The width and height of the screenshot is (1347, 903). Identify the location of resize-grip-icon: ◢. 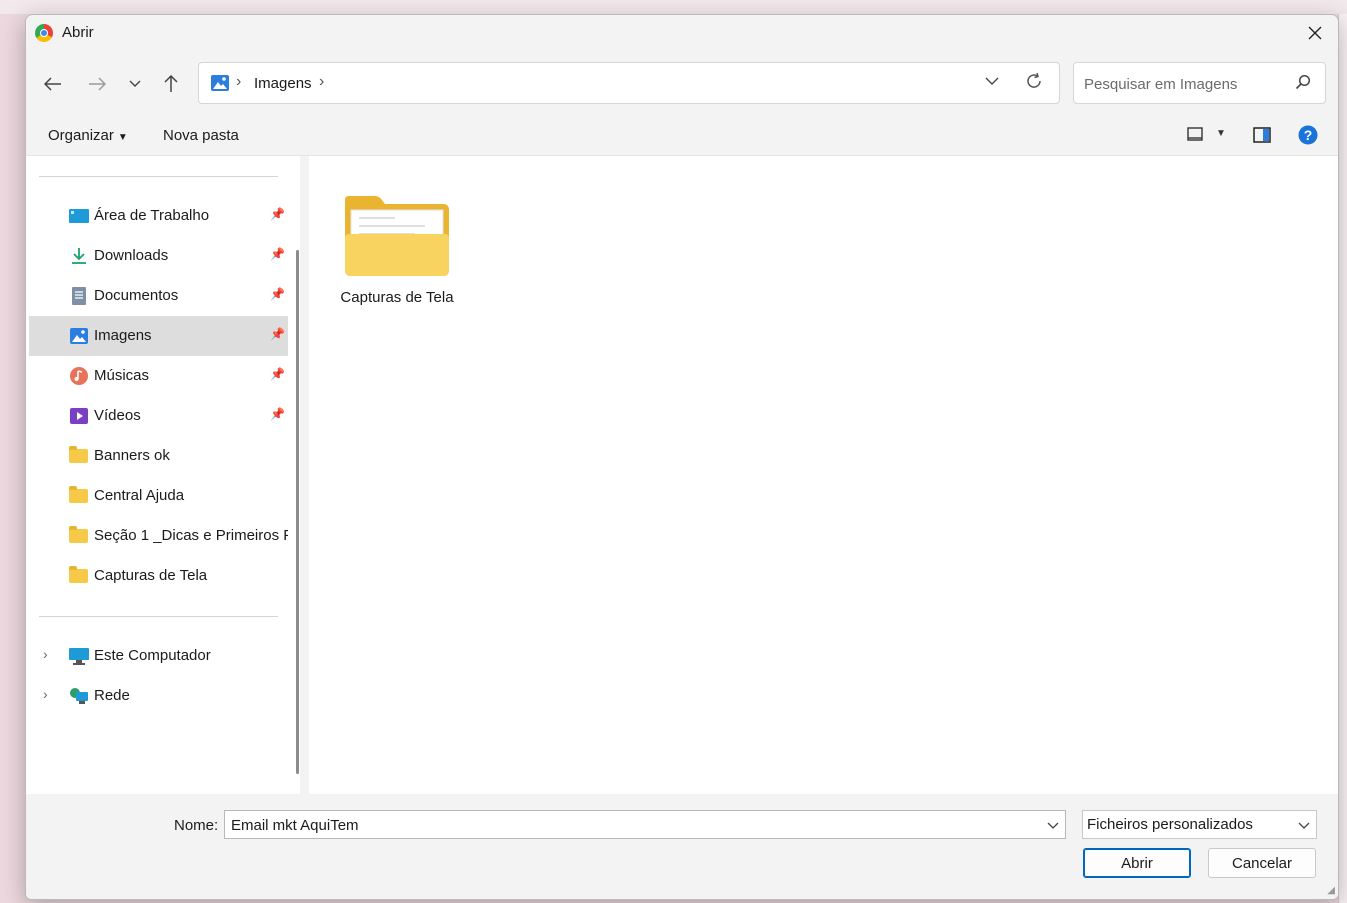
(1331, 890).